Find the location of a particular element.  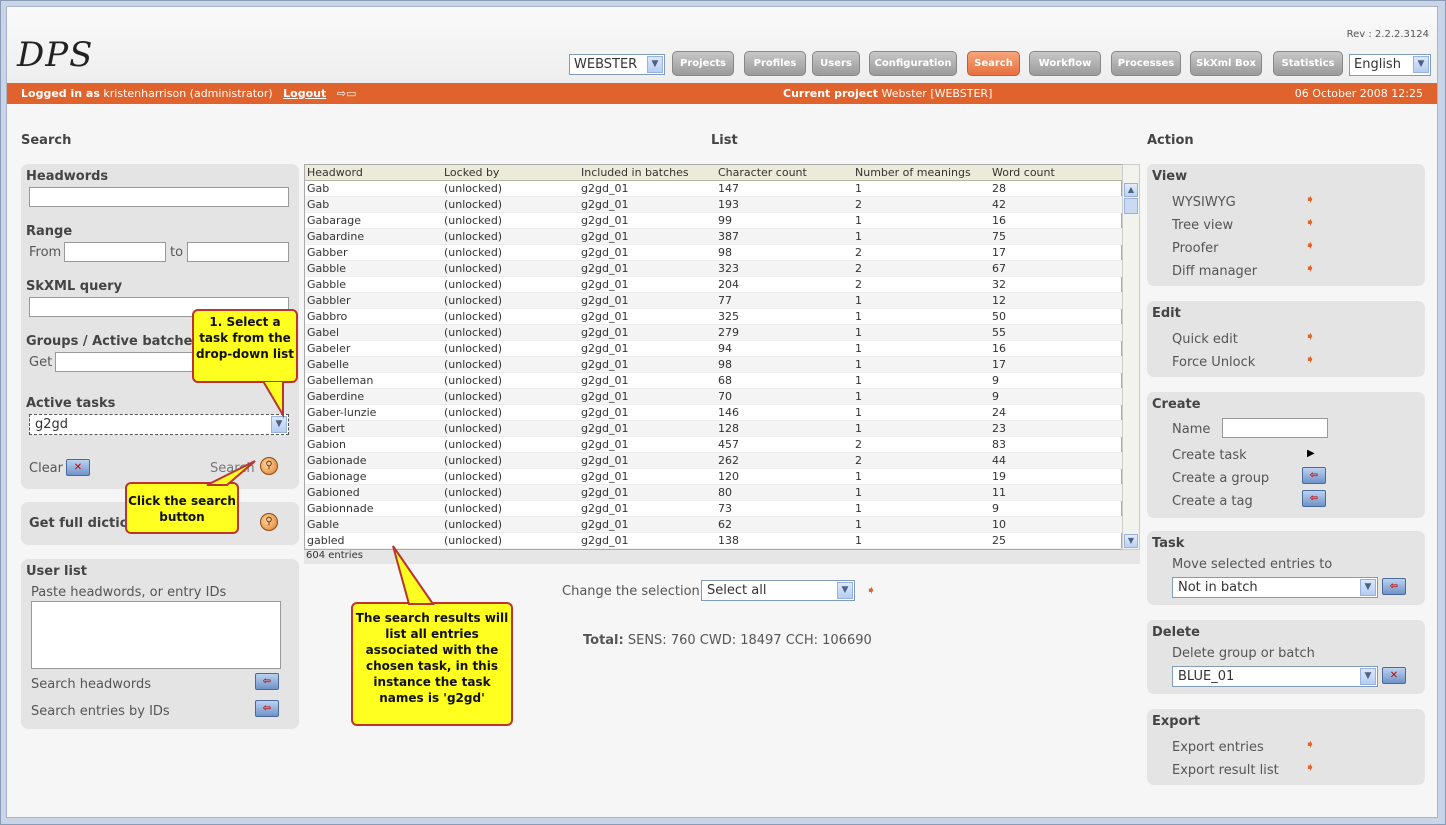

table-row: Gabert (unlocked) g2gd_01 128 1 23 is located at coordinates (714, 429).